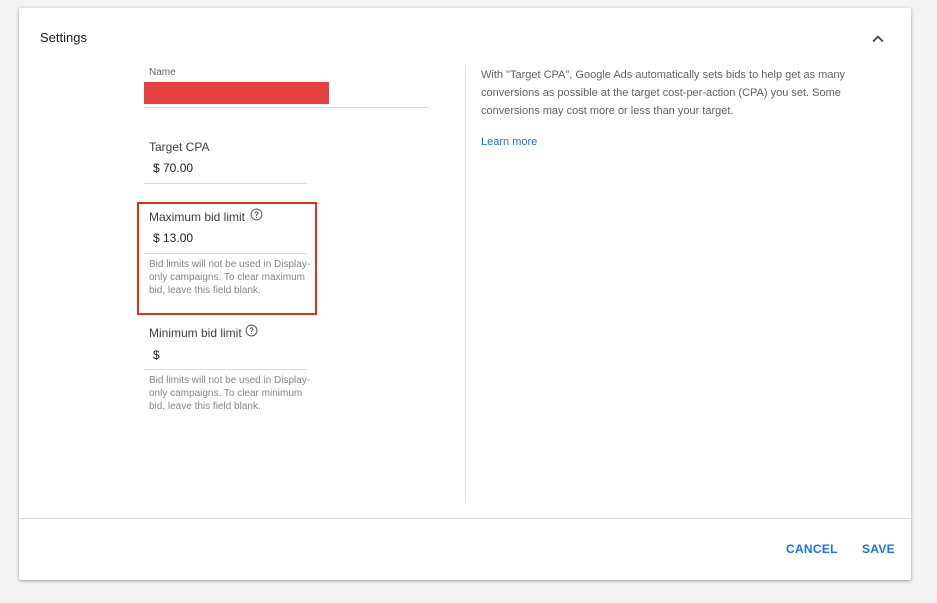 The height and width of the screenshot is (603, 937). What do you see at coordinates (179, 147) in the screenshot?
I see `target-cpa-label: Target CPA` at bounding box center [179, 147].